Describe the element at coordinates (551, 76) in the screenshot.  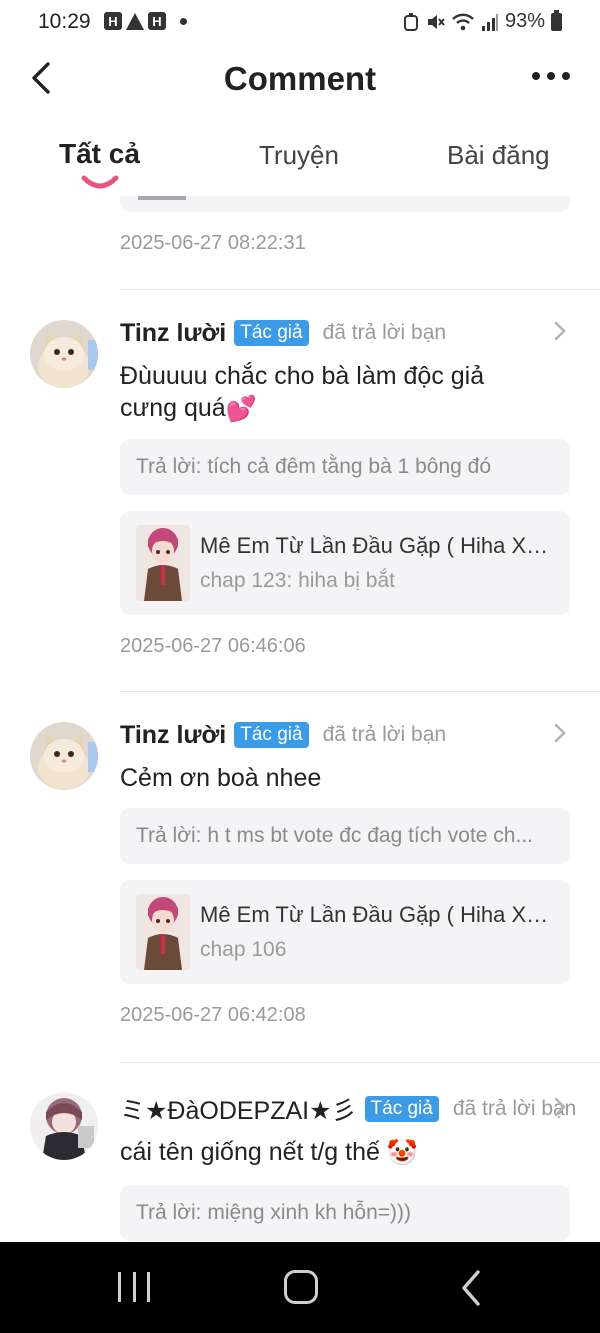
I see `more-options-icon` at that location.